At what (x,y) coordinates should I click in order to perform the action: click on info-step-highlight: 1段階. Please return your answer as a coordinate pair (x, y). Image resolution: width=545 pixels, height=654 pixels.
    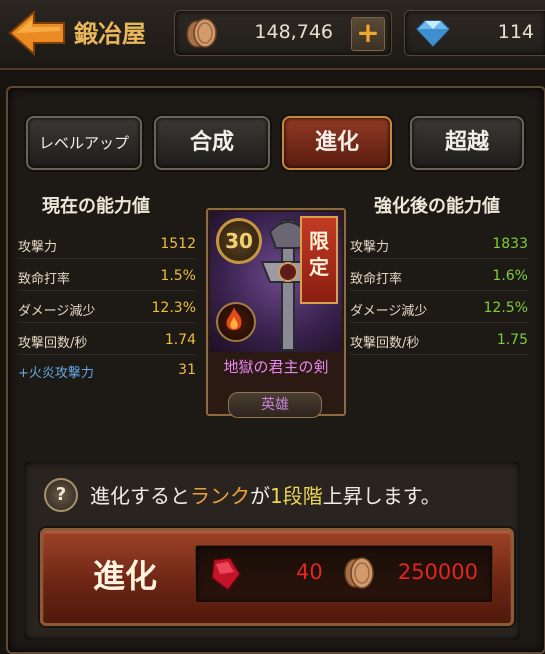
    Looking at the image, I should click on (296, 496).